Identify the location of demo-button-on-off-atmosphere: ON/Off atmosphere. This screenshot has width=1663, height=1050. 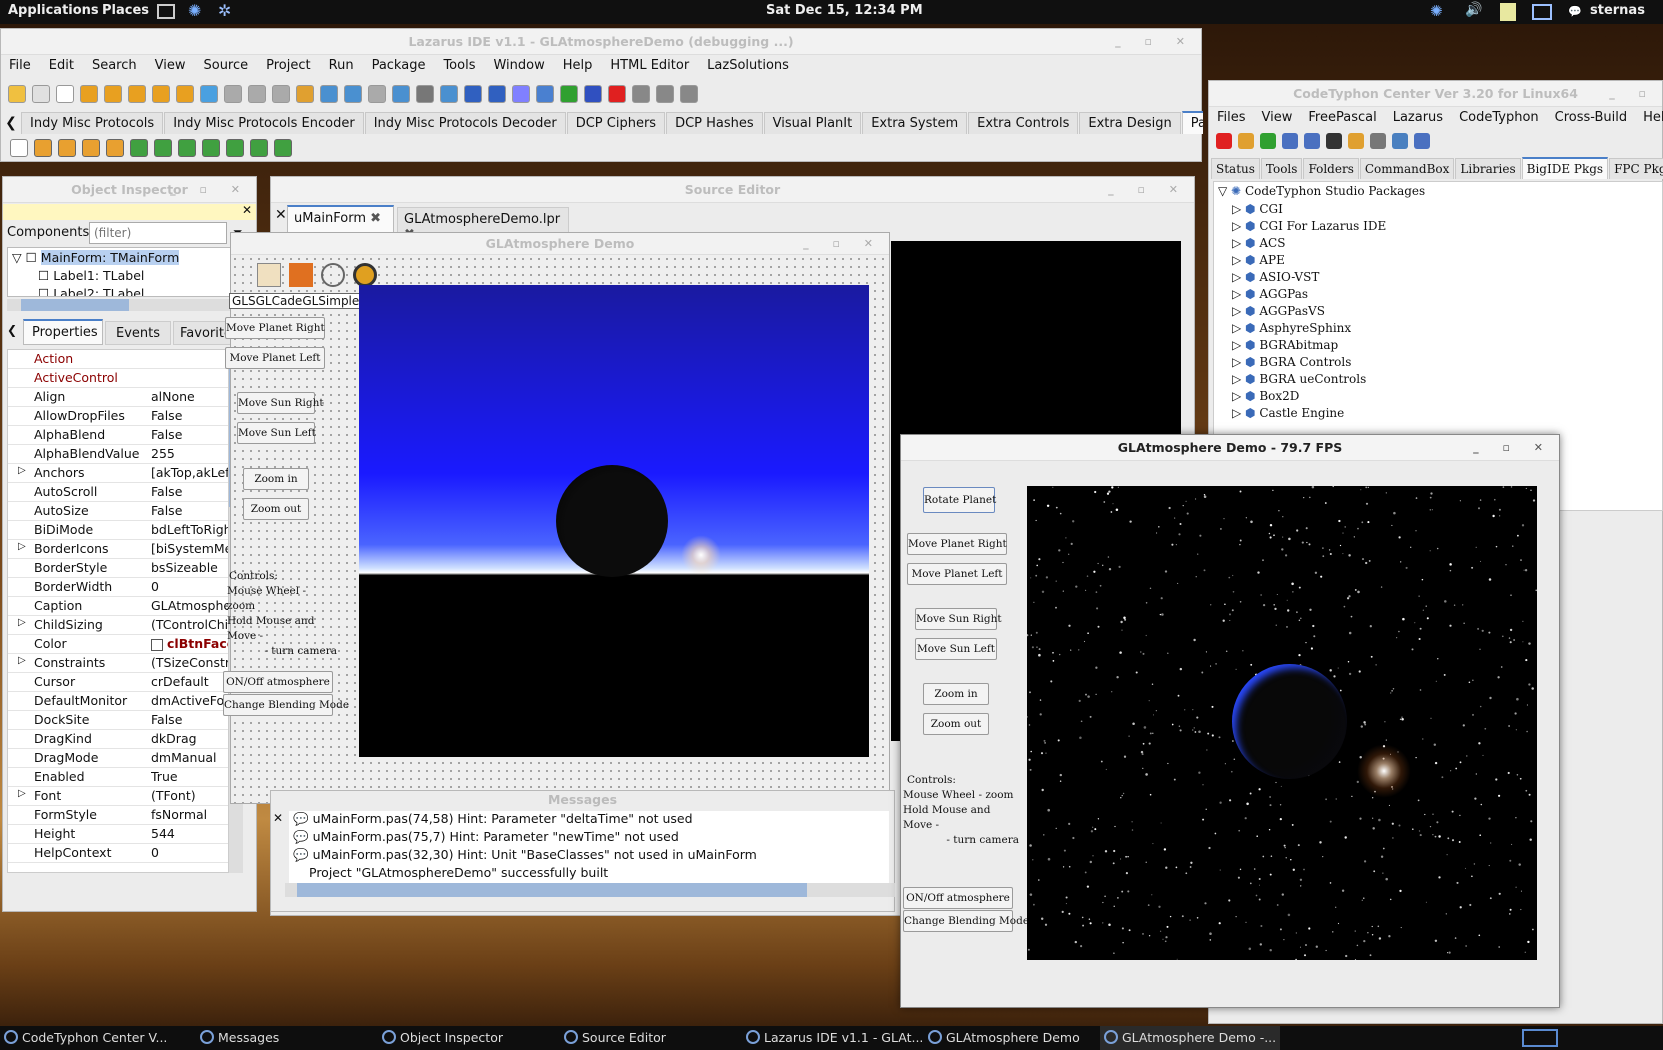
(958, 898).